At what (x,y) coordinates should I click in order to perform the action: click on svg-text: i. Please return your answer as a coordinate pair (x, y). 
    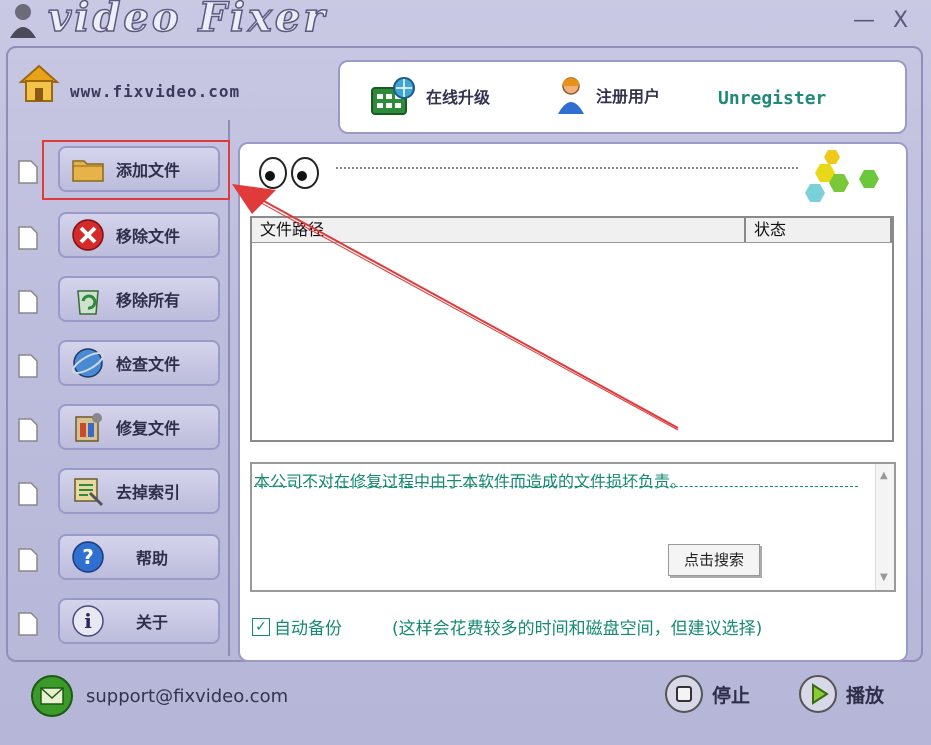
    Looking at the image, I should click on (88, 621).